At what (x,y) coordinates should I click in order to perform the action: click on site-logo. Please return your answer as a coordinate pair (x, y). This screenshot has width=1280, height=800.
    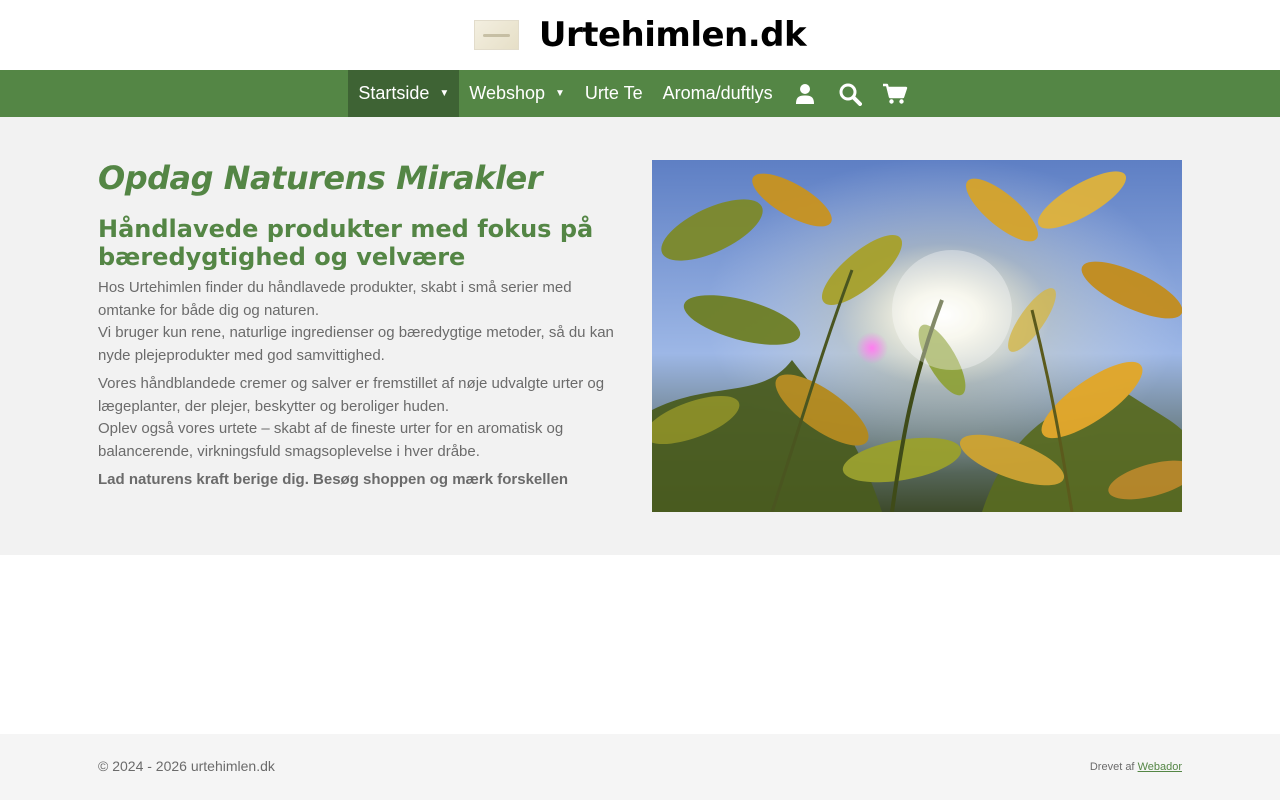
    Looking at the image, I should click on (496, 35).